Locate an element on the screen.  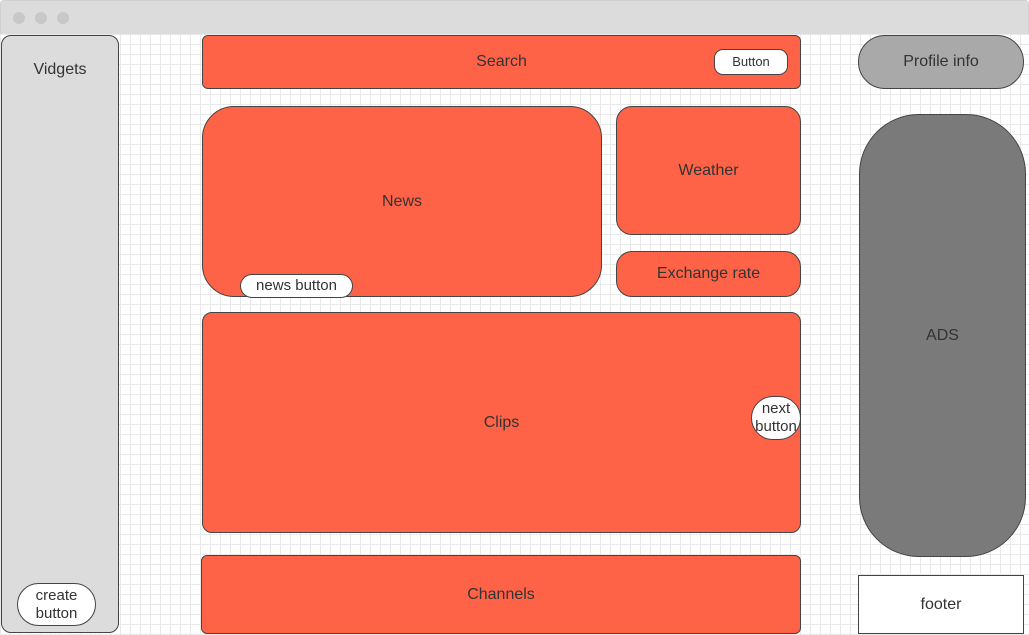
footer-label: footer is located at coordinates (941, 604).